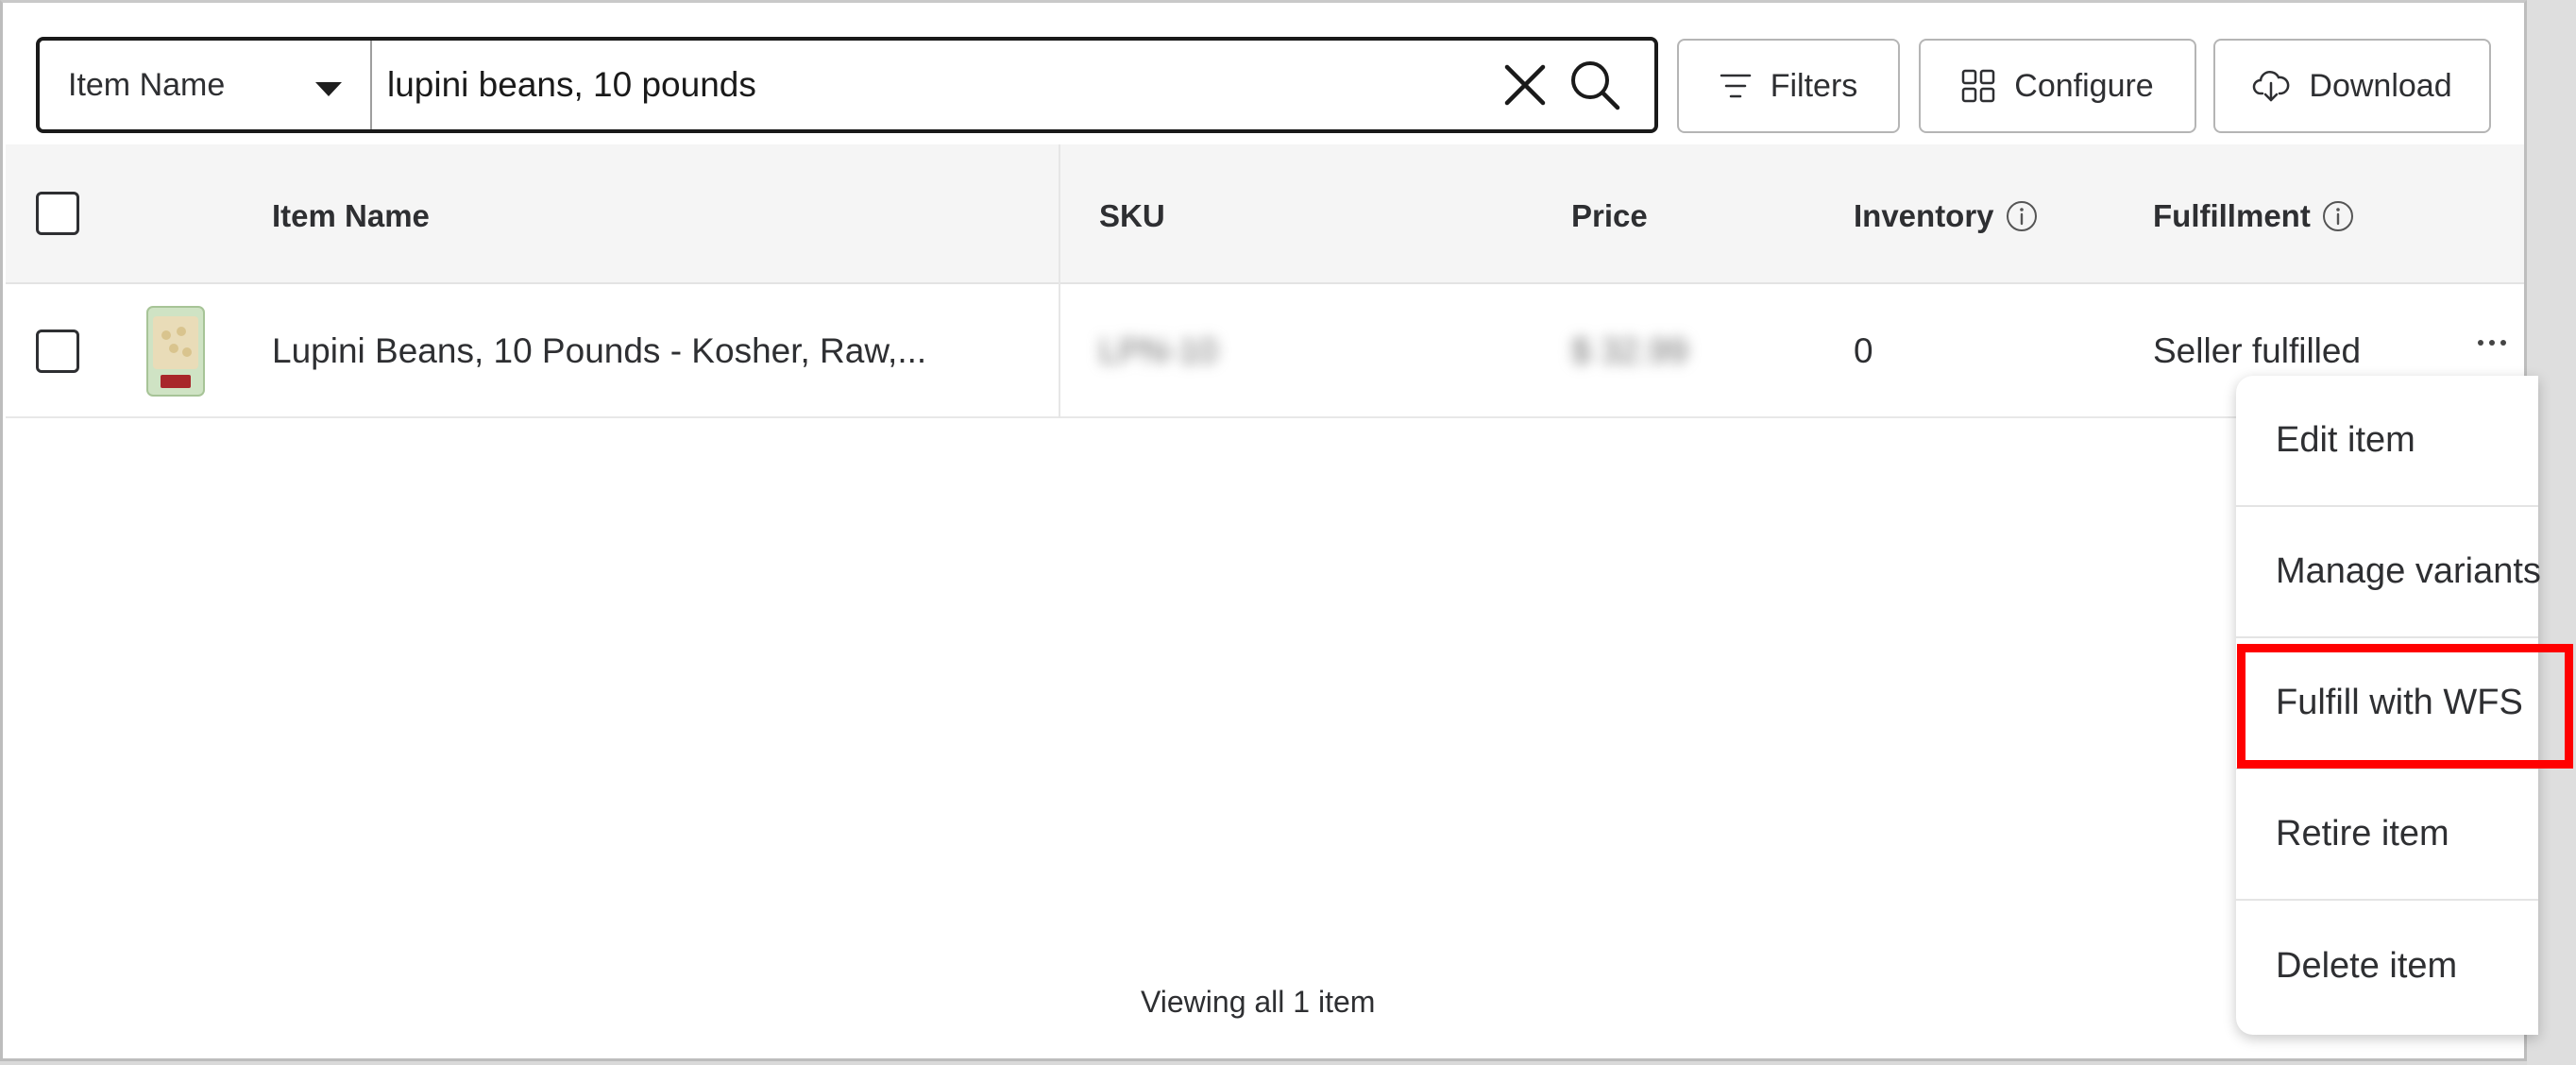  Describe the element at coordinates (328, 89) in the screenshot. I see `caret-down-icon` at that location.